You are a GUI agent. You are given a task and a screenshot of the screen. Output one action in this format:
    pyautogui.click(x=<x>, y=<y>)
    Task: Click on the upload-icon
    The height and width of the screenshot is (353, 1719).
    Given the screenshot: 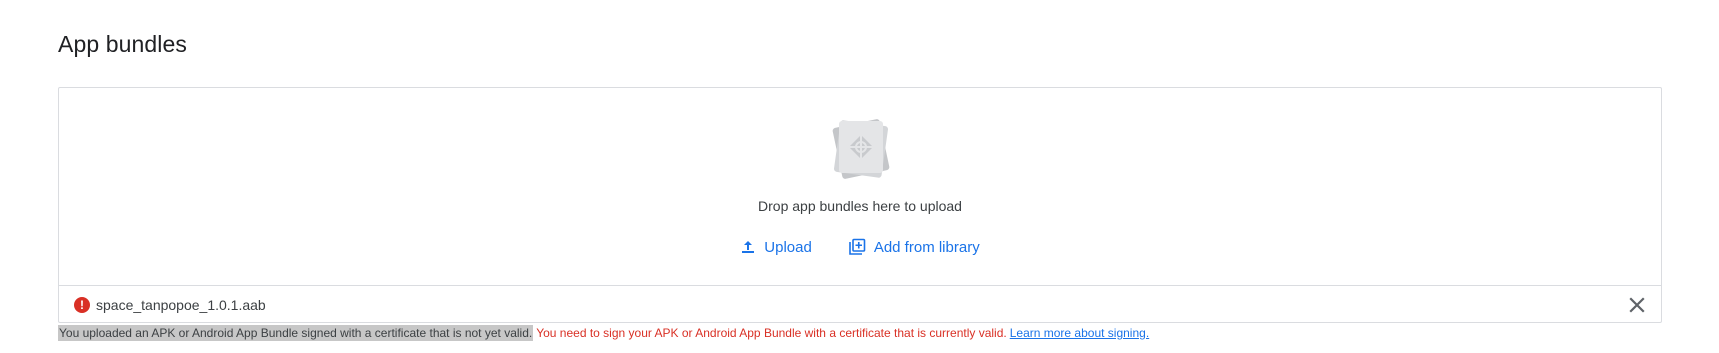 What is the action you would take?
    pyautogui.click(x=748, y=247)
    